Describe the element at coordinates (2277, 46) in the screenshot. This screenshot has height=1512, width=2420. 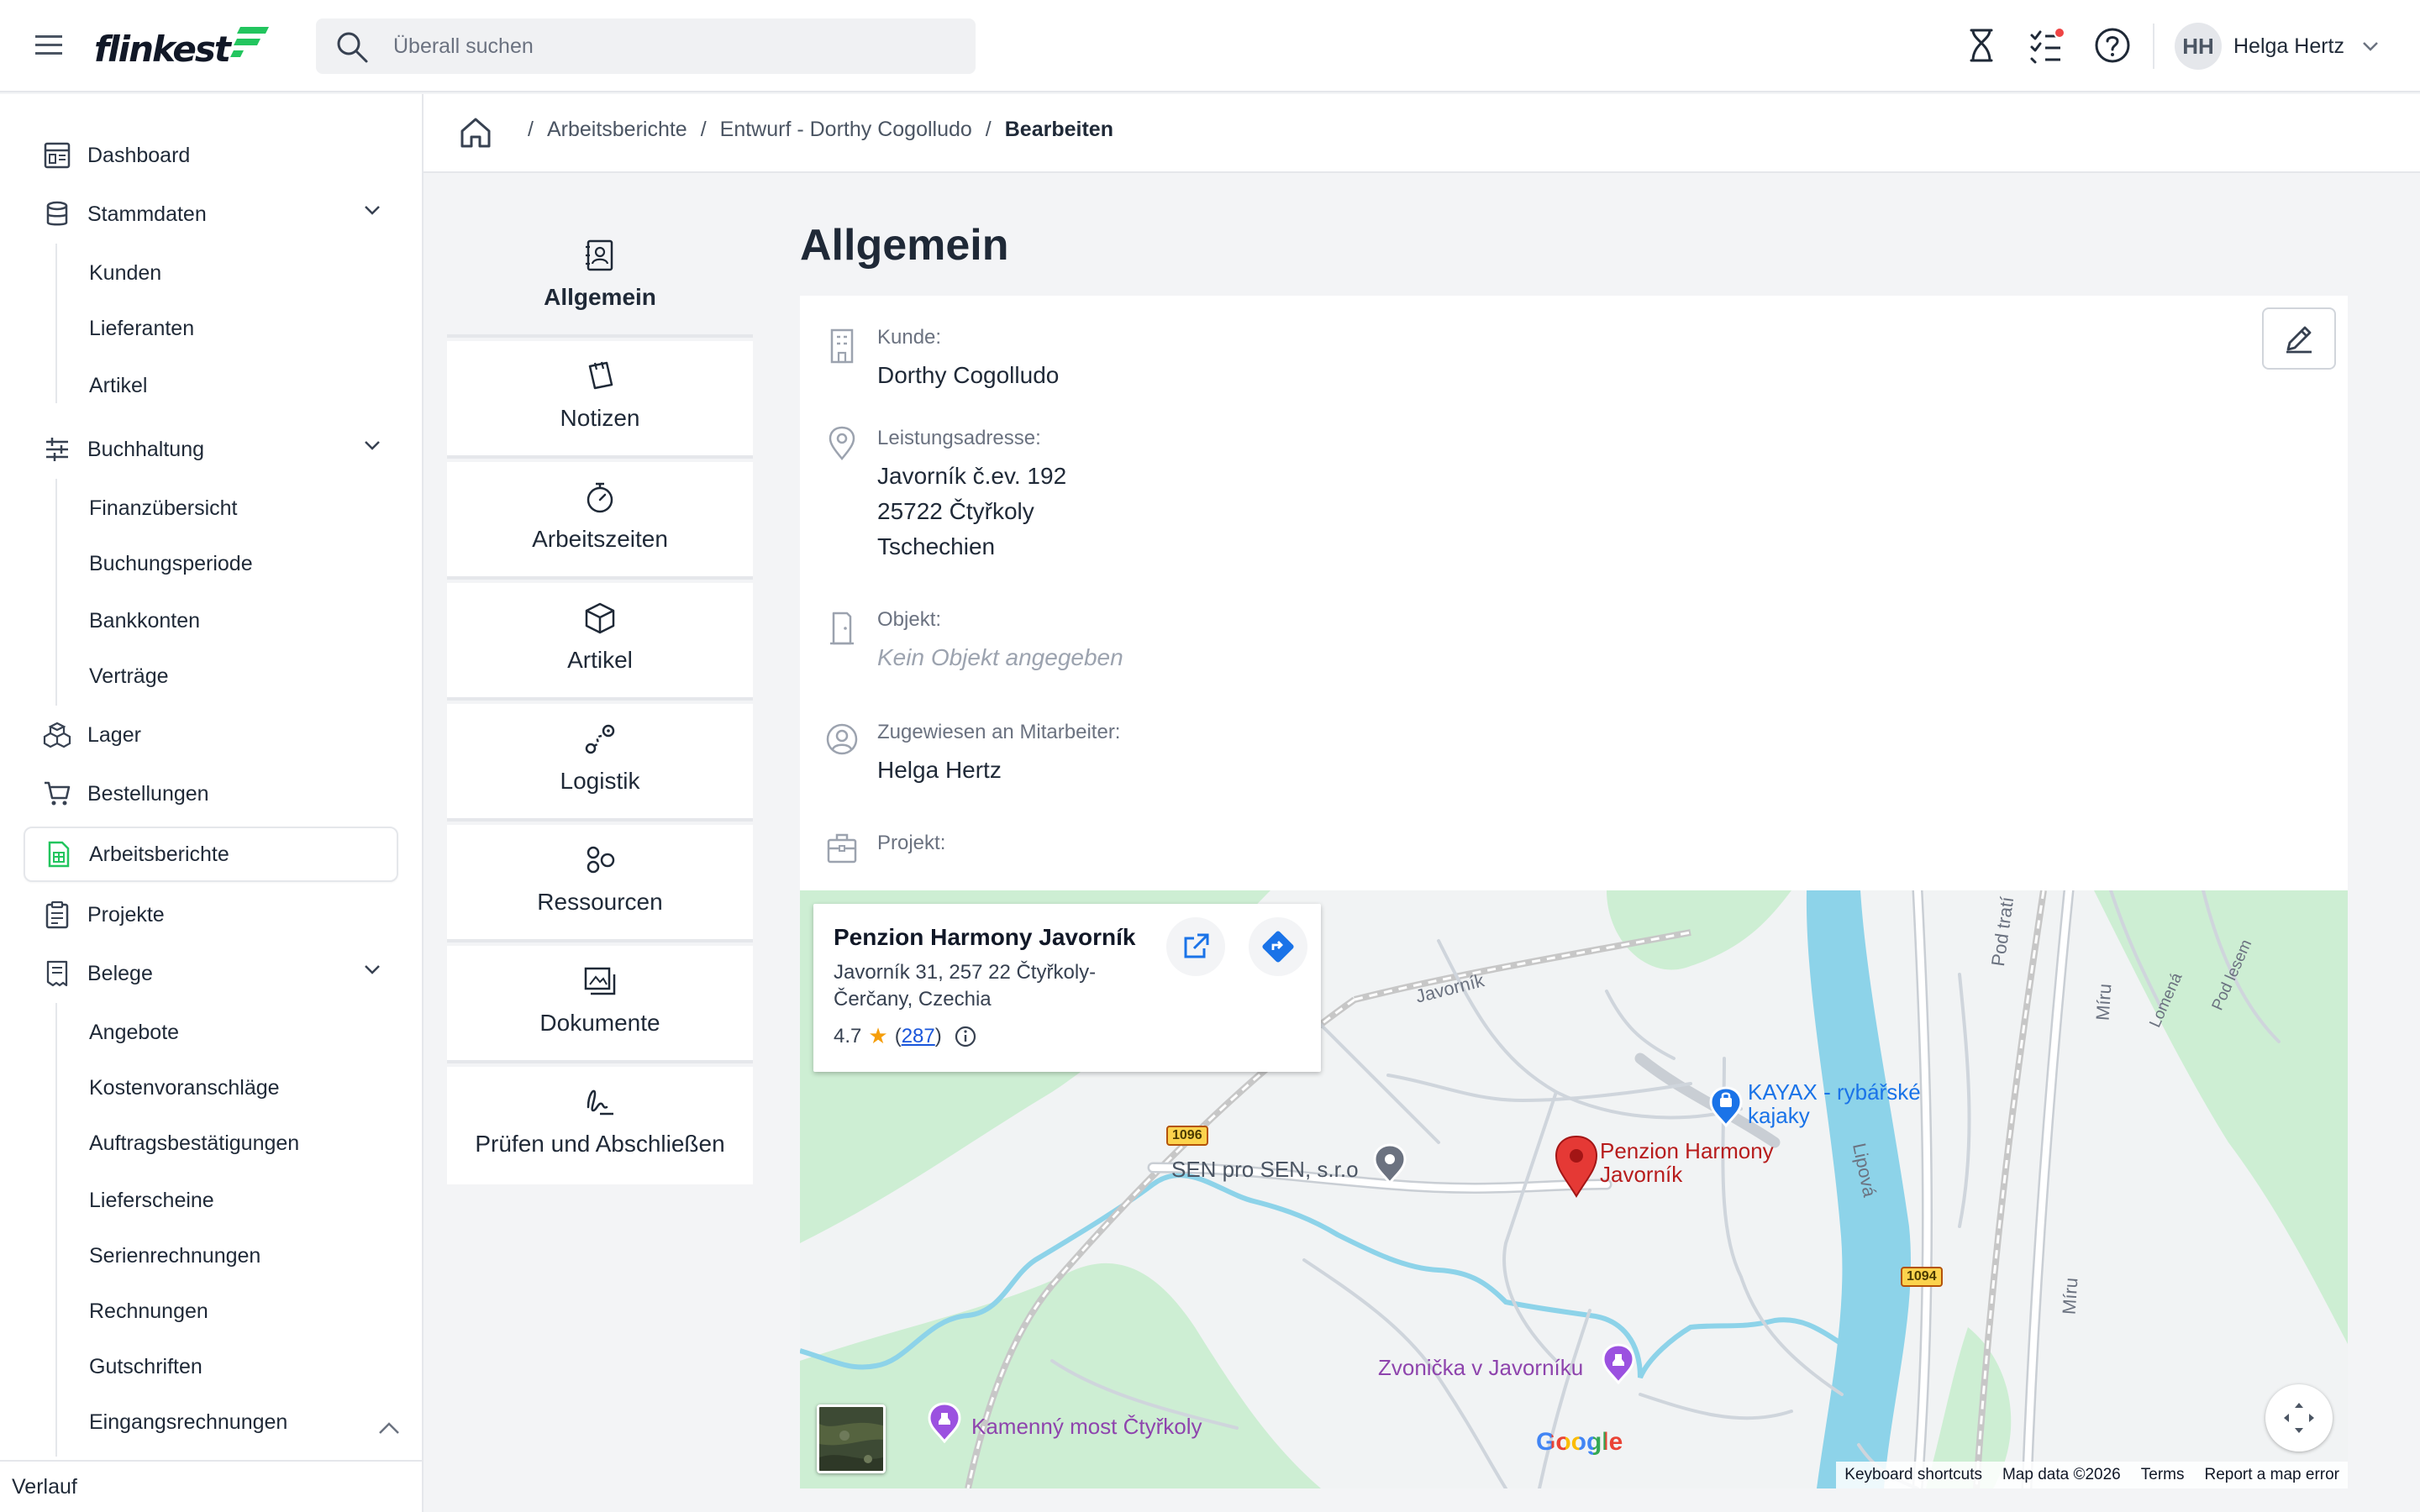
I see `user-menu: HH Helga Hertz` at that location.